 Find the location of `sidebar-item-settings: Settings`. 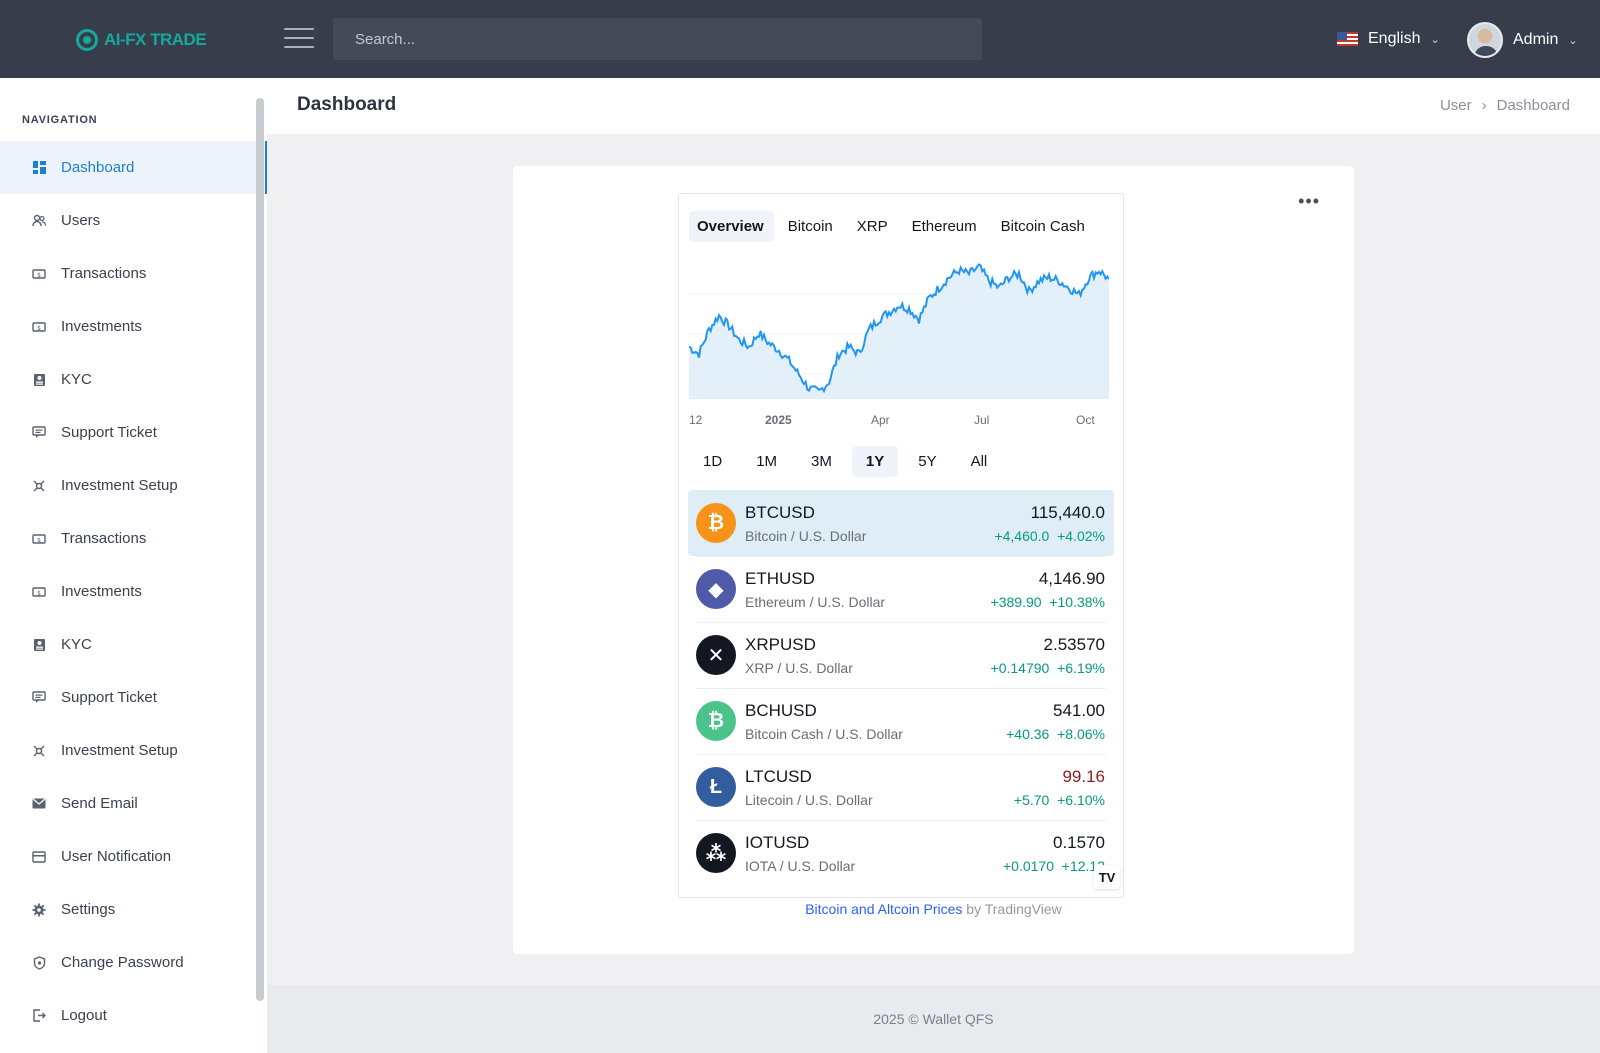

sidebar-item-settings: Settings is located at coordinates (133, 909).